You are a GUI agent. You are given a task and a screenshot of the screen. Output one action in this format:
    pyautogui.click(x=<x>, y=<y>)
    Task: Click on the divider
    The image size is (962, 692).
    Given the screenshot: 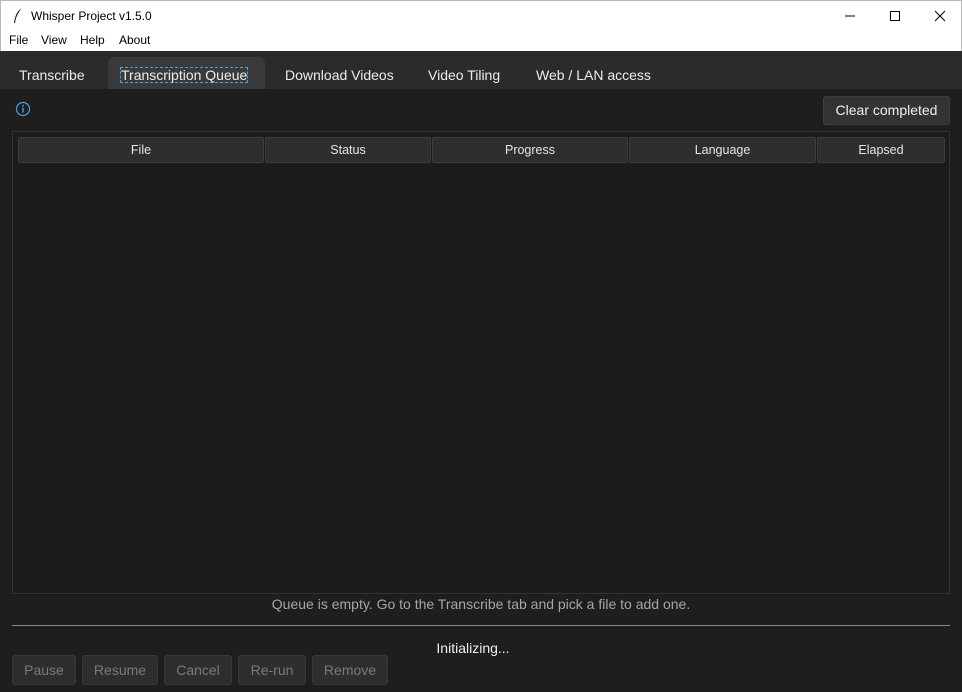 What is the action you would take?
    pyautogui.click(x=481, y=625)
    